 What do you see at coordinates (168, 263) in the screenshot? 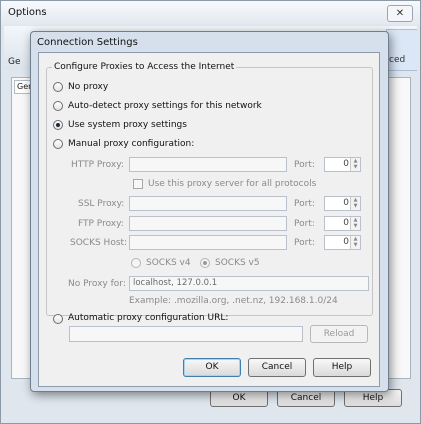
I see `socks-v4-label: SOCKS v4` at bounding box center [168, 263].